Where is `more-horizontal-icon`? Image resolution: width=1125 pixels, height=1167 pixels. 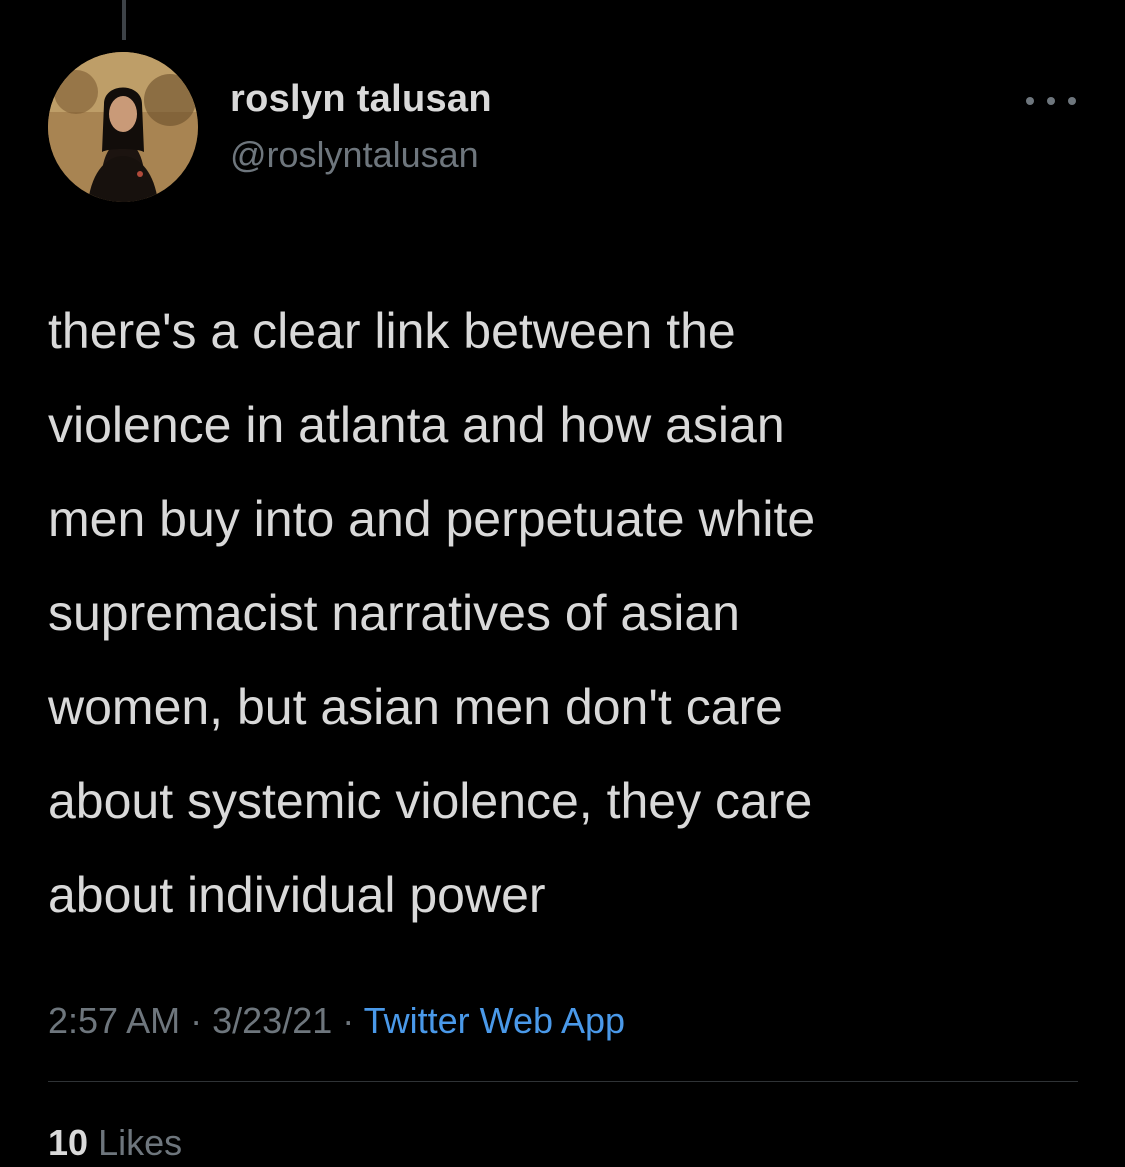
more-horizontal-icon is located at coordinates (1030, 101).